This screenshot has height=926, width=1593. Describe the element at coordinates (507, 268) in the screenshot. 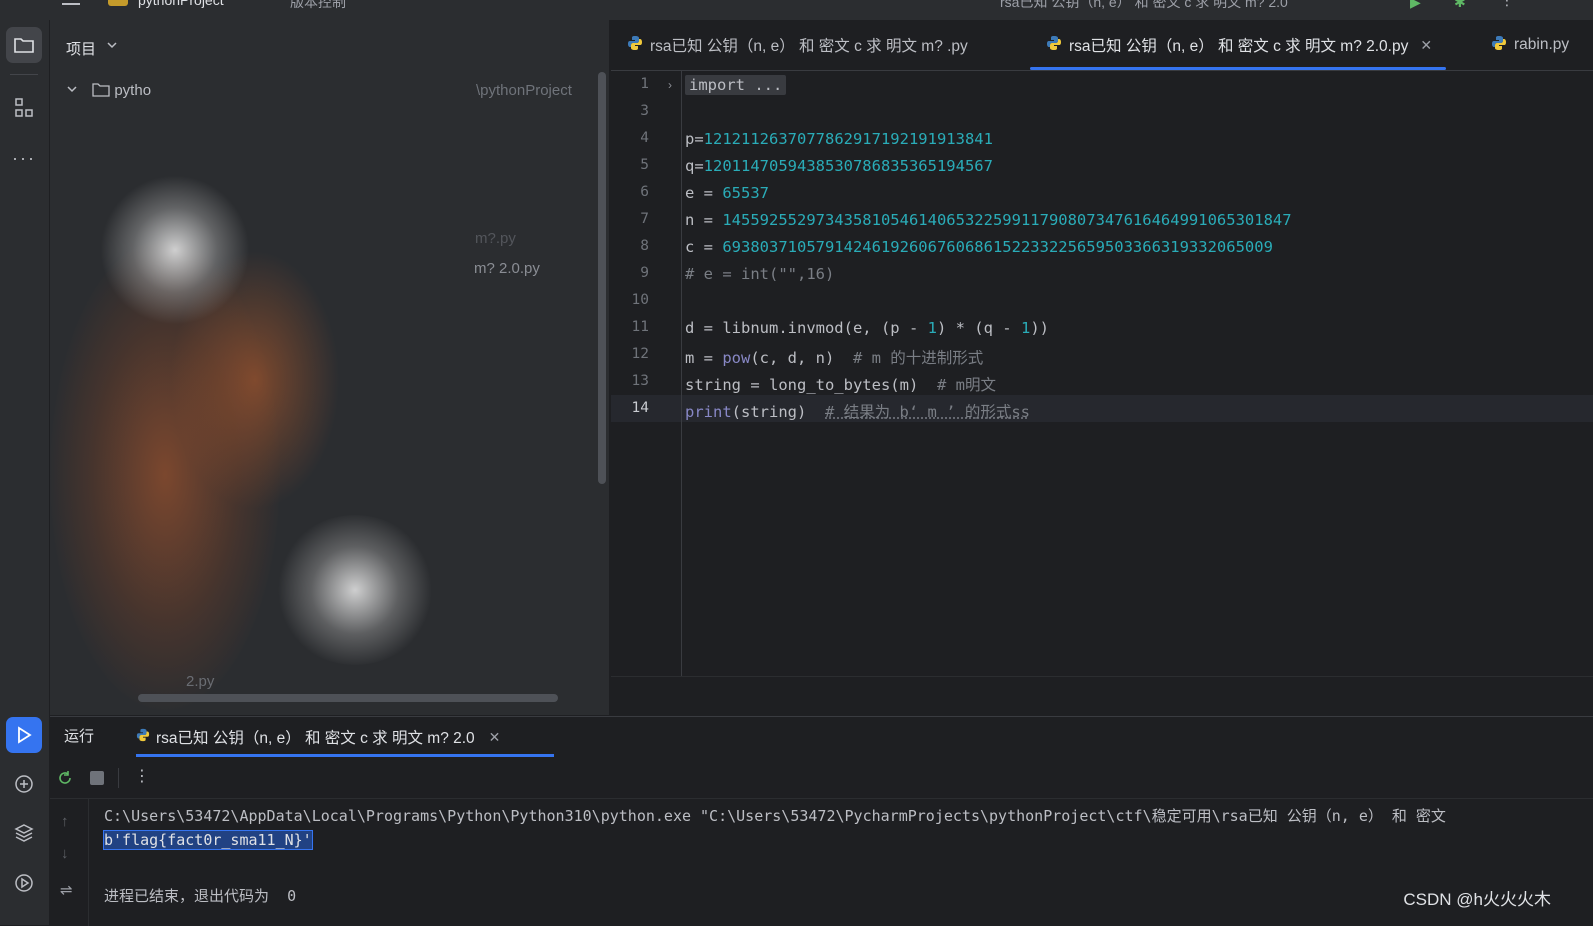

I see `tree-file-2: m? 2.0.py` at that location.